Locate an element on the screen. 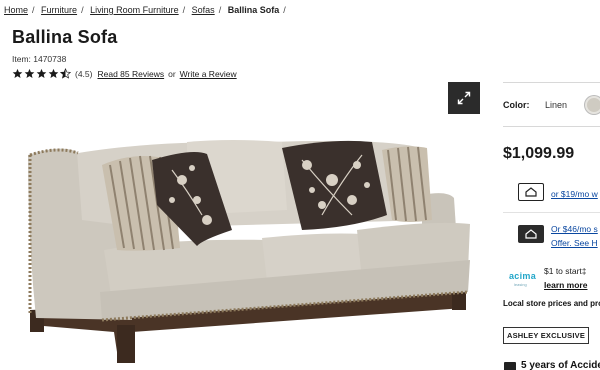 This screenshot has height=370, width=600. expand-icon is located at coordinates (464, 98).